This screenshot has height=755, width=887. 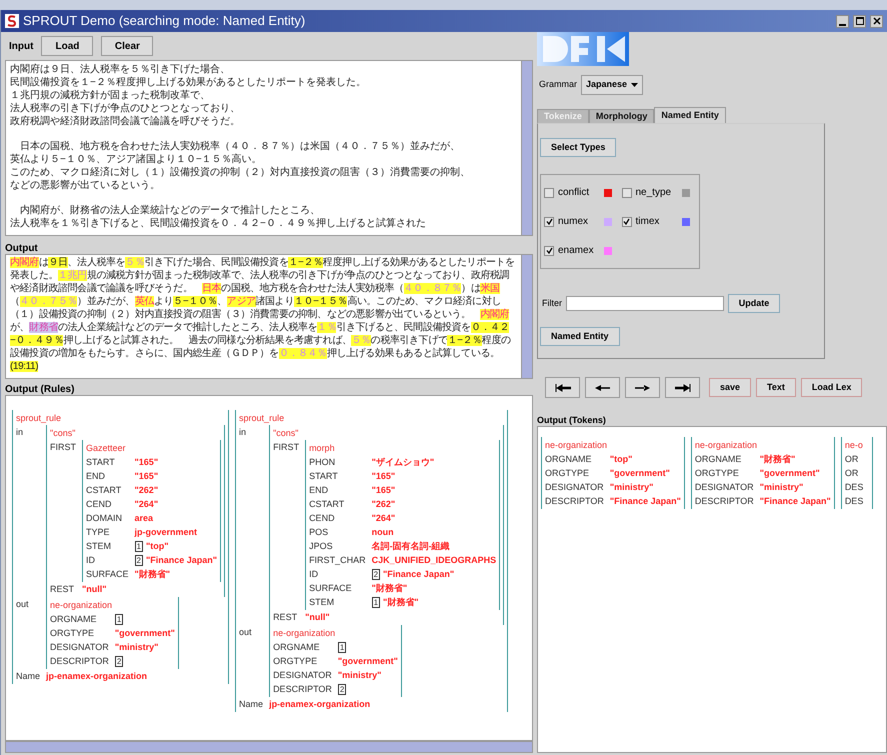 I want to click on close-icon, so click(x=876, y=21).